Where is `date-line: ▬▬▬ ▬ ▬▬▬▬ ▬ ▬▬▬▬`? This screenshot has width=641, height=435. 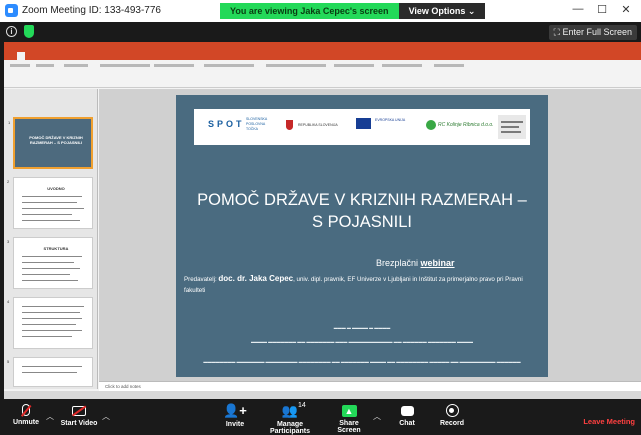
date-line: ▬▬▬ ▬ ▬▬▬▬ ▬ ▬▬▬▬ is located at coordinates (362, 327).